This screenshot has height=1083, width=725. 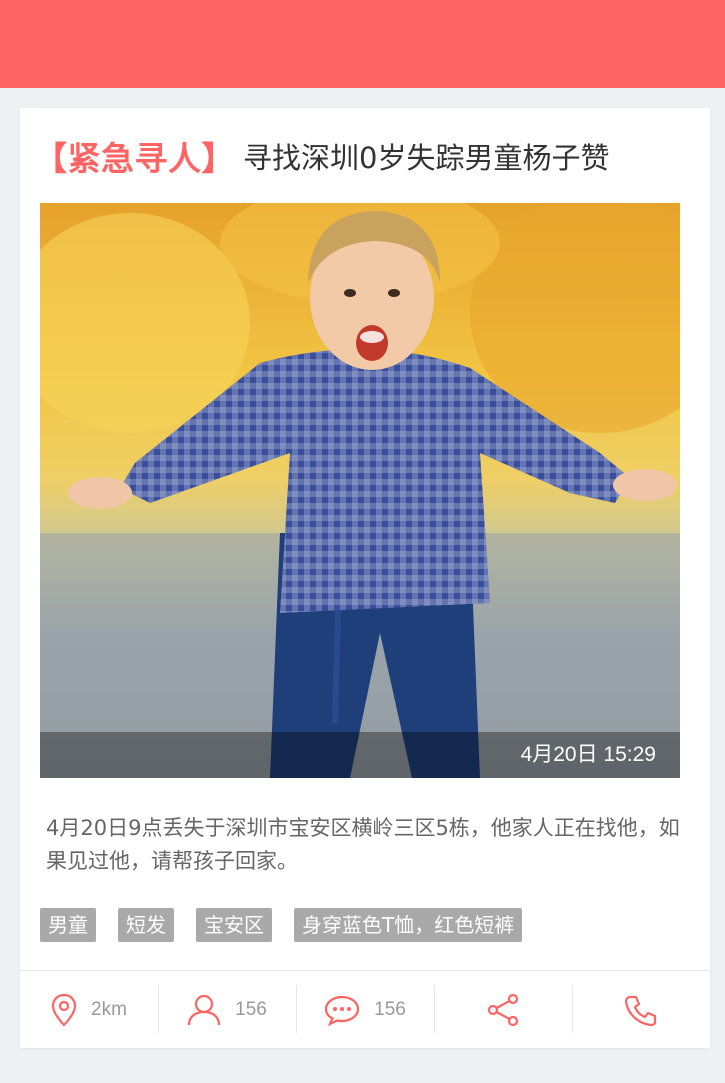 What do you see at coordinates (426, 158) in the screenshot?
I see `post-title: 寻找深圳0岁失踪男童杨子赞` at bounding box center [426, 158].